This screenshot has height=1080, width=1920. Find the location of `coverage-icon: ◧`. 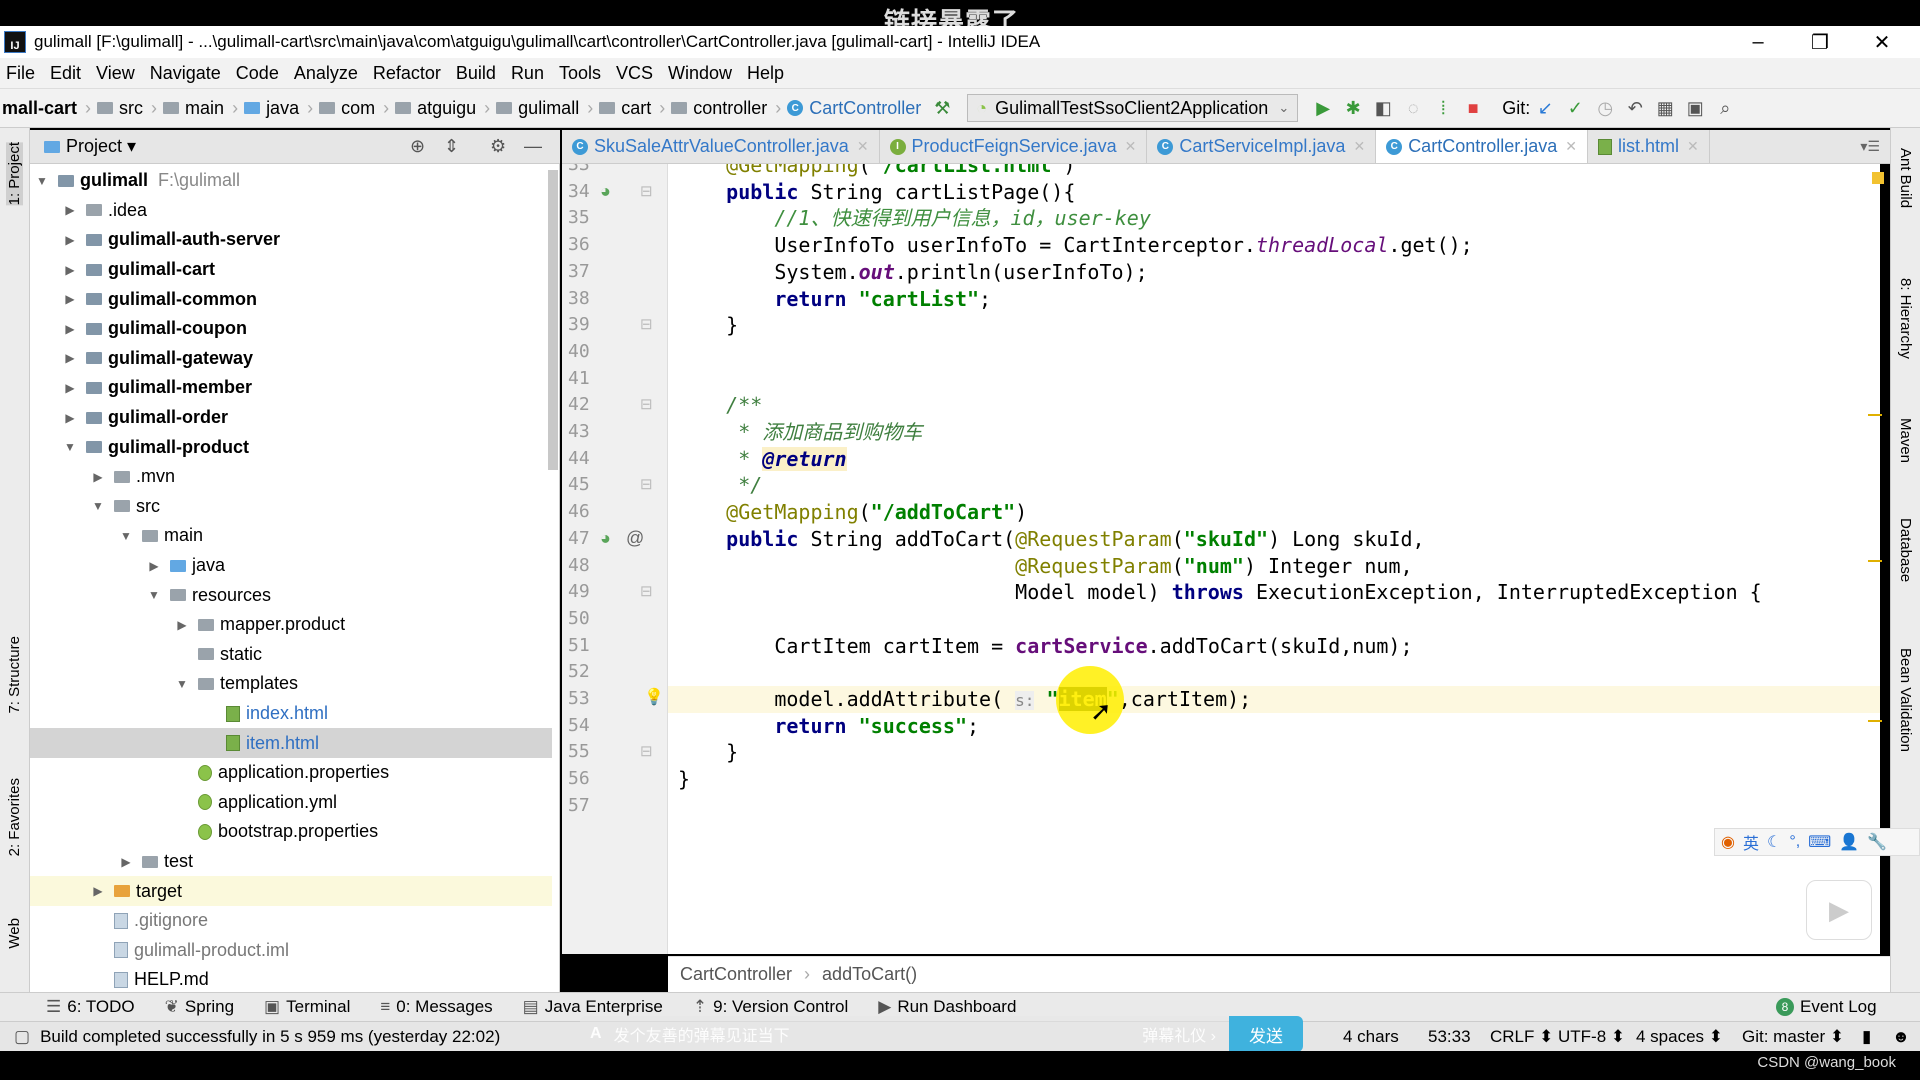

coverage-icon: ◧ is located at coordinates (1383, 108).